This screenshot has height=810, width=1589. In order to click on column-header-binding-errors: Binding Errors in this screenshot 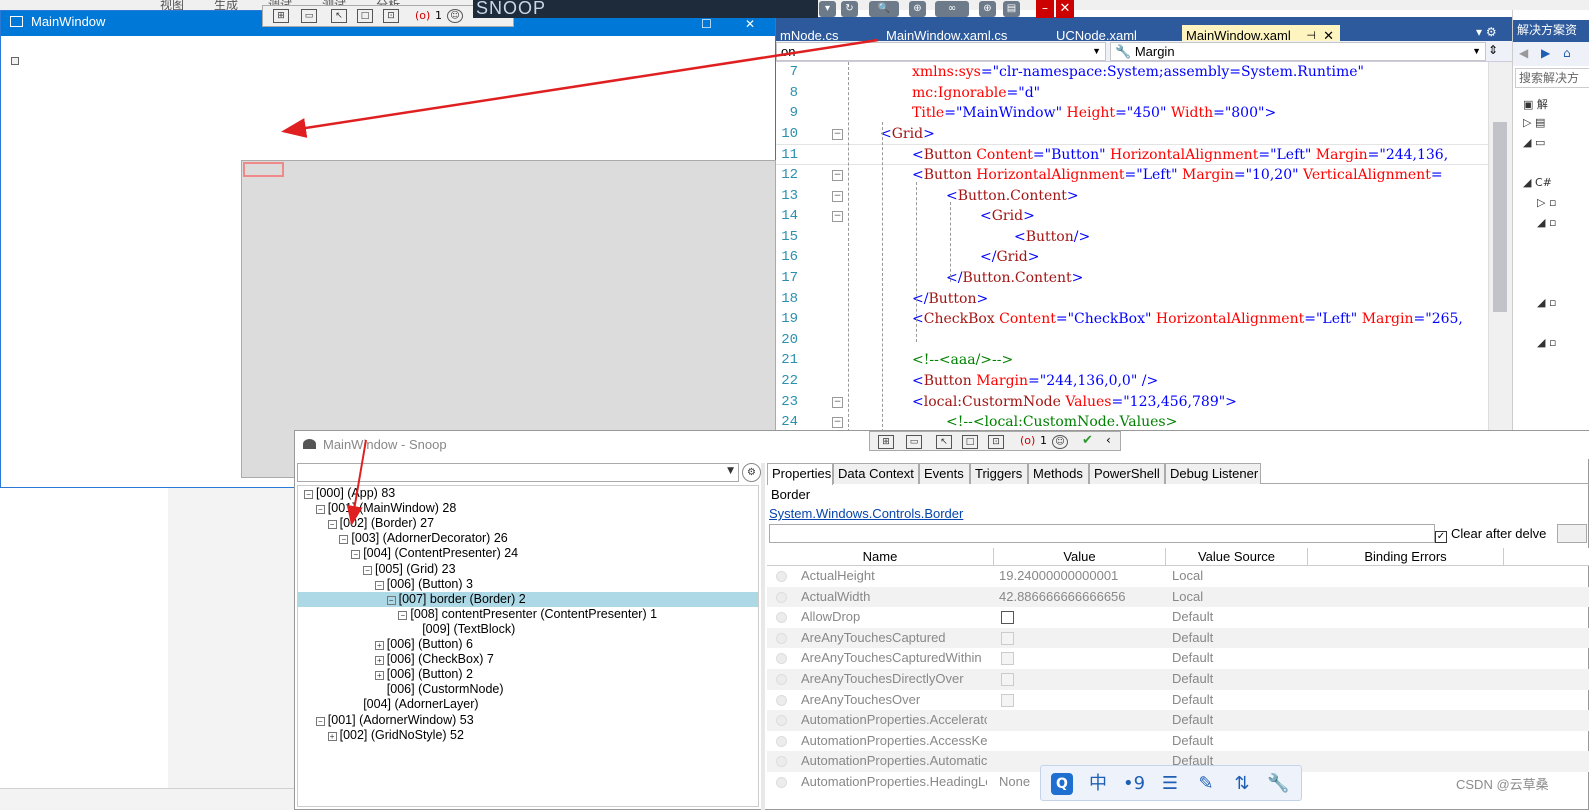, I will do `click(1406, 557)`.